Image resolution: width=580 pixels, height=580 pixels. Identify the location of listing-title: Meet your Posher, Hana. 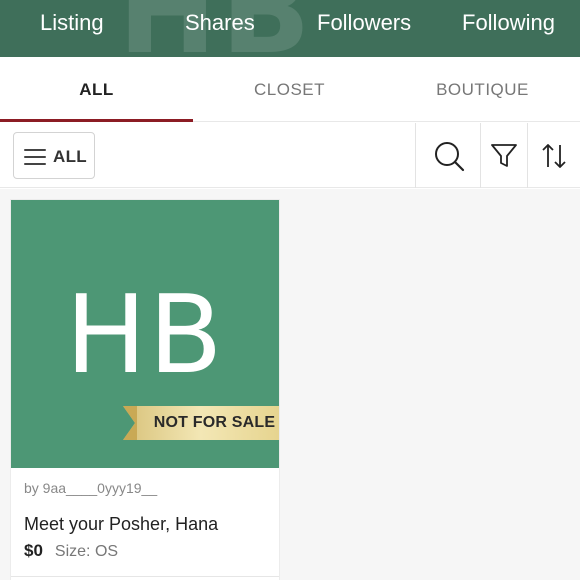
(121, 524).